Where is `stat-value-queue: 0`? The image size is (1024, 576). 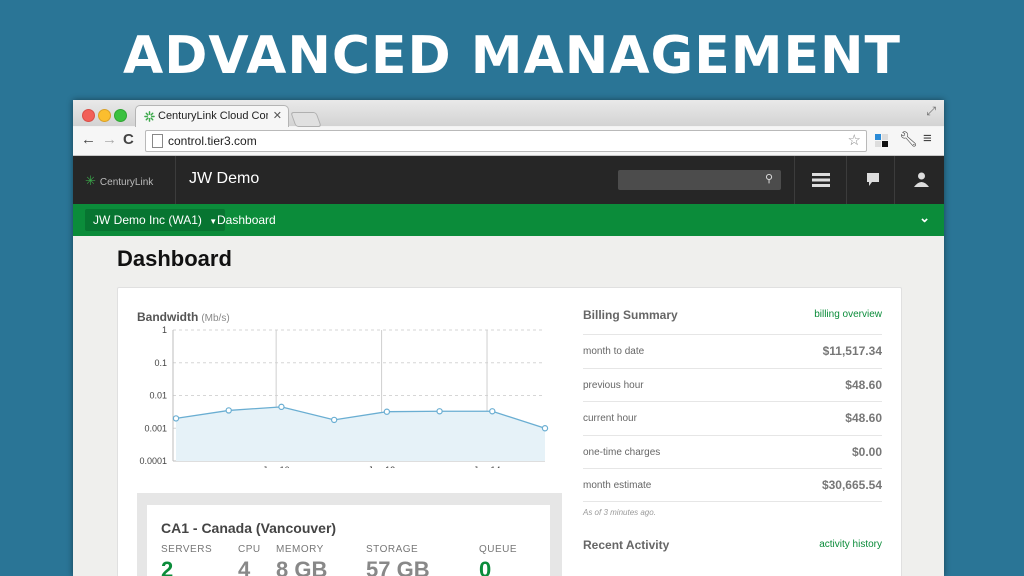 stat-value-queue: 0 is located at coordinates (485, 566).